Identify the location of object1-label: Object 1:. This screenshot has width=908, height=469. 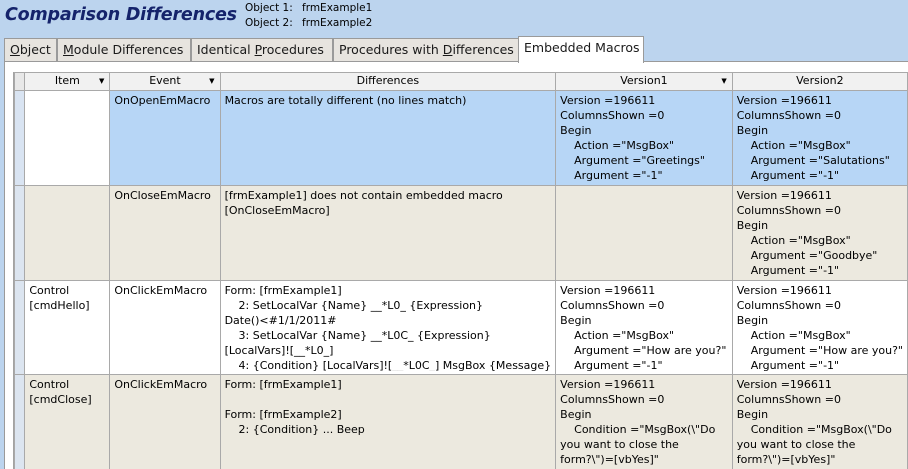
(269, 8).